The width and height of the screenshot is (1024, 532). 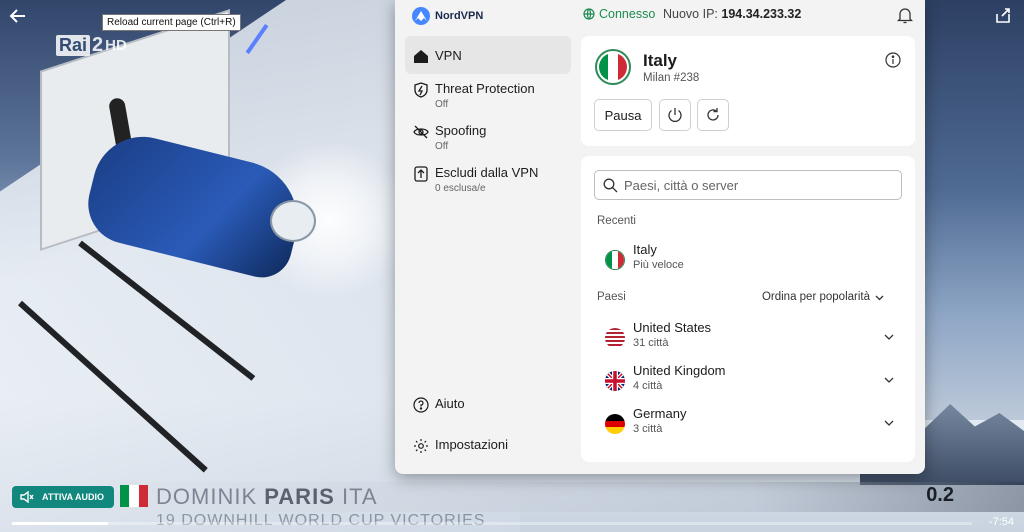 What do you see at coordinates (660, 60) in the screenshot?
I see `connected-country: Italy` at bounding box center [660, 60].